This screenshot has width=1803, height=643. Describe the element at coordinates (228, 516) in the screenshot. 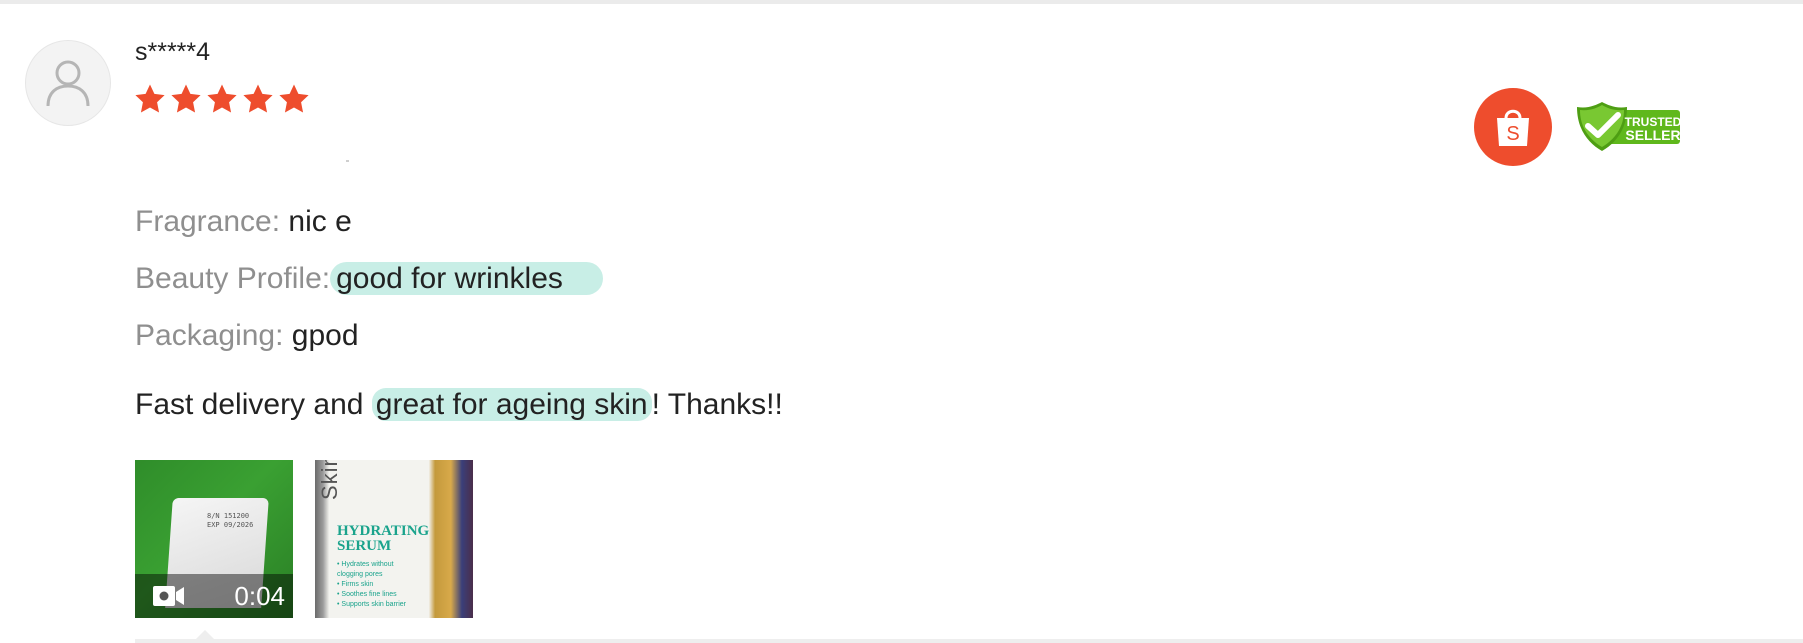

I see `video-print-line1: 8/N 151200` at that location.